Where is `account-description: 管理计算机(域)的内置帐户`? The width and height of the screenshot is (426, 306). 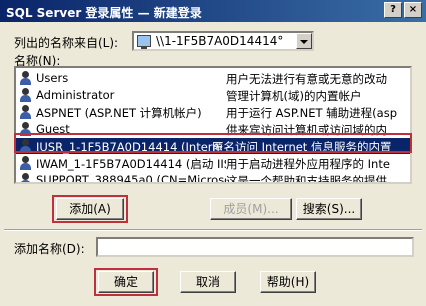
account-description: 管理计算机(域)的内置帐户 is located at coordinates (294, 96).